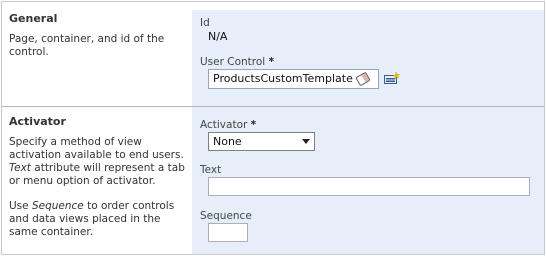 The image size is (546, 256). I want to click on user-control-lookup: ProductsCustomTemplate, so click(293, 79).